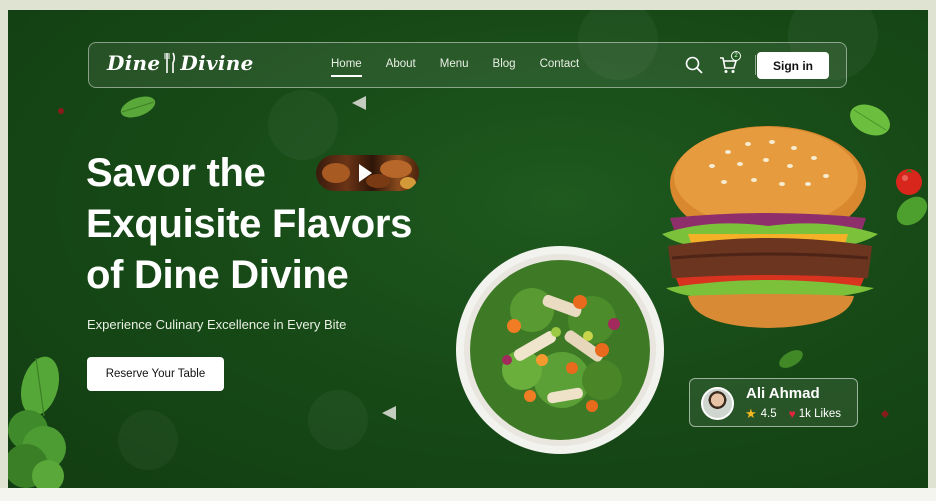  What do you see at coordinates (249, 224) in the screenshot?
I see `headline-line-2: Exquisite Flavors` at bounding box center [249, 224].